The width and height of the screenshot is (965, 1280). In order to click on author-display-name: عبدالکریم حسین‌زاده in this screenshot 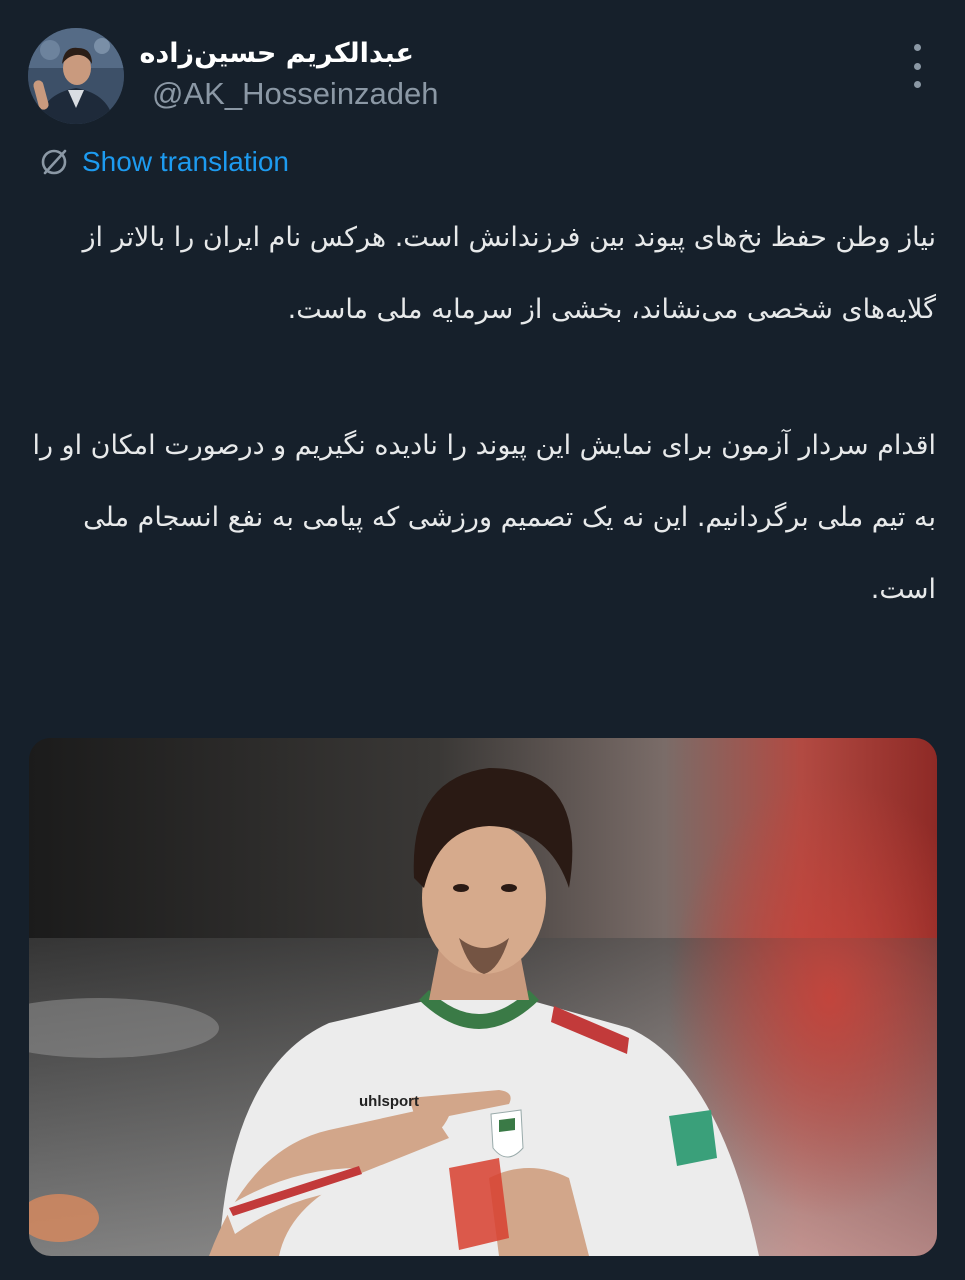, I will do `click(276, 53)`.